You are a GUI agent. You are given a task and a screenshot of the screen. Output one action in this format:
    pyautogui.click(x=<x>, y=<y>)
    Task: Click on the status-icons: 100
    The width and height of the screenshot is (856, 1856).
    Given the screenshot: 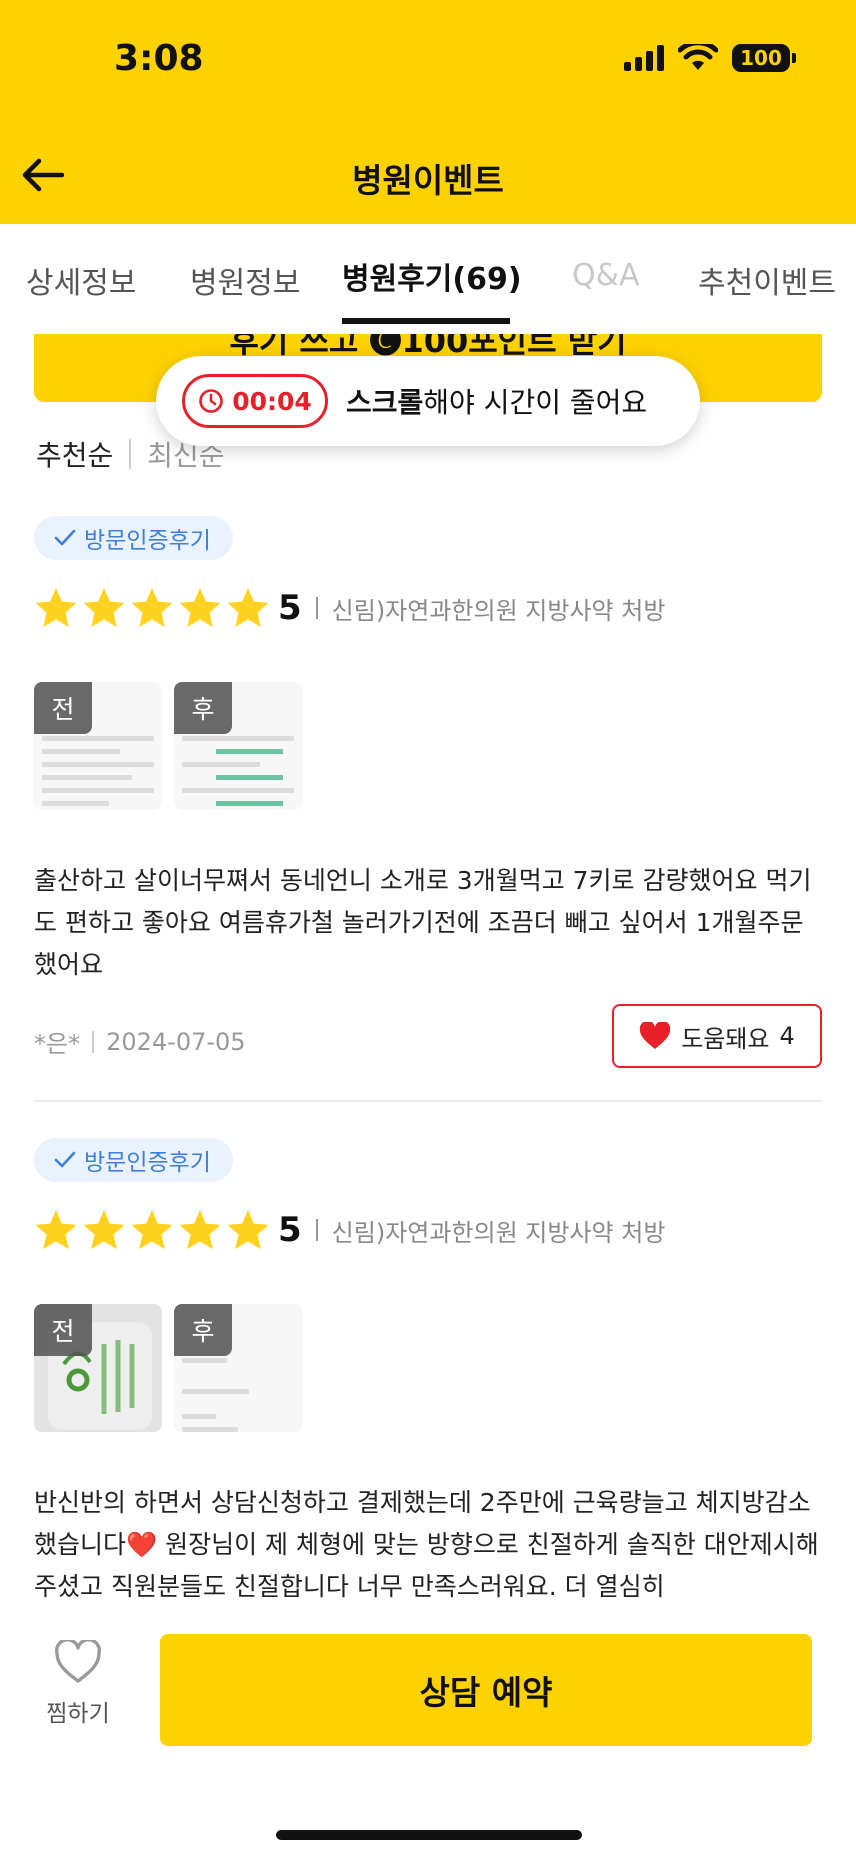 What is the action you would take?
    pyautogui.click(x=710, y=58)
    